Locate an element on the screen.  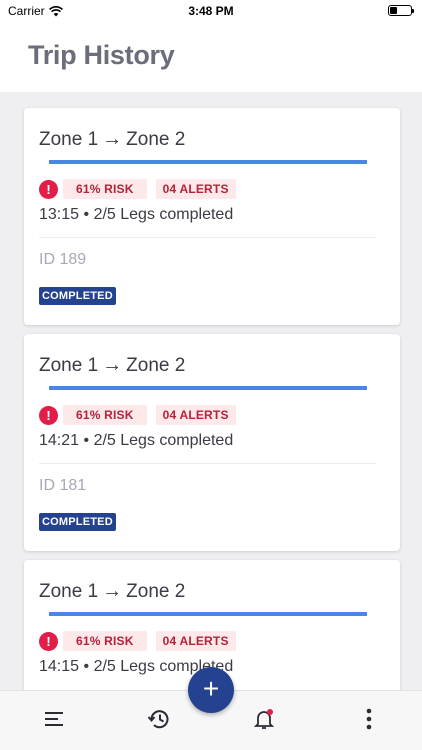
app-header: Trip History is located at coordinates (211, 57).